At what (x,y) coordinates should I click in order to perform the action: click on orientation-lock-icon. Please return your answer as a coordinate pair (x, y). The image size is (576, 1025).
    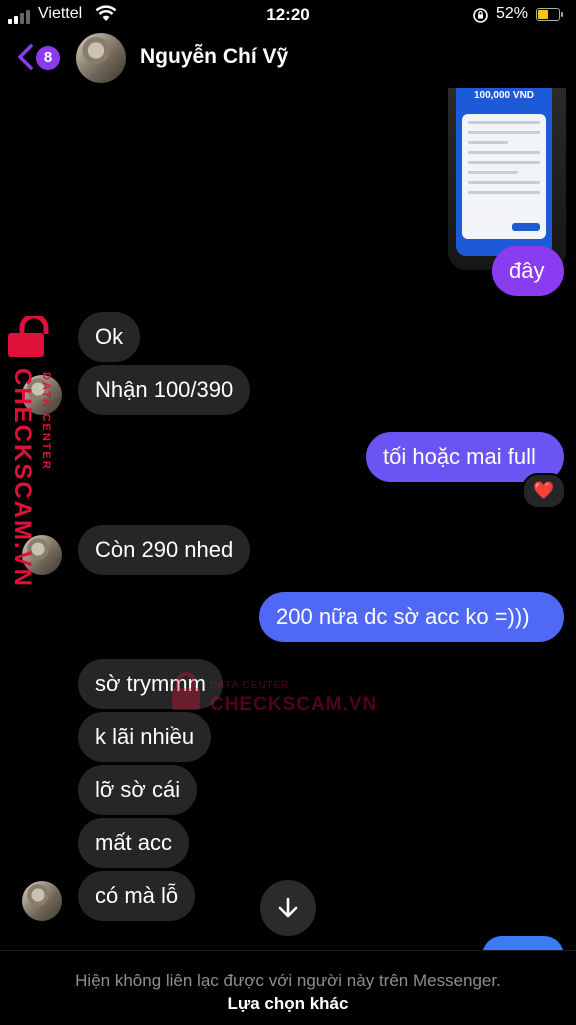
    Looking at the image, I should click on (480, 18).